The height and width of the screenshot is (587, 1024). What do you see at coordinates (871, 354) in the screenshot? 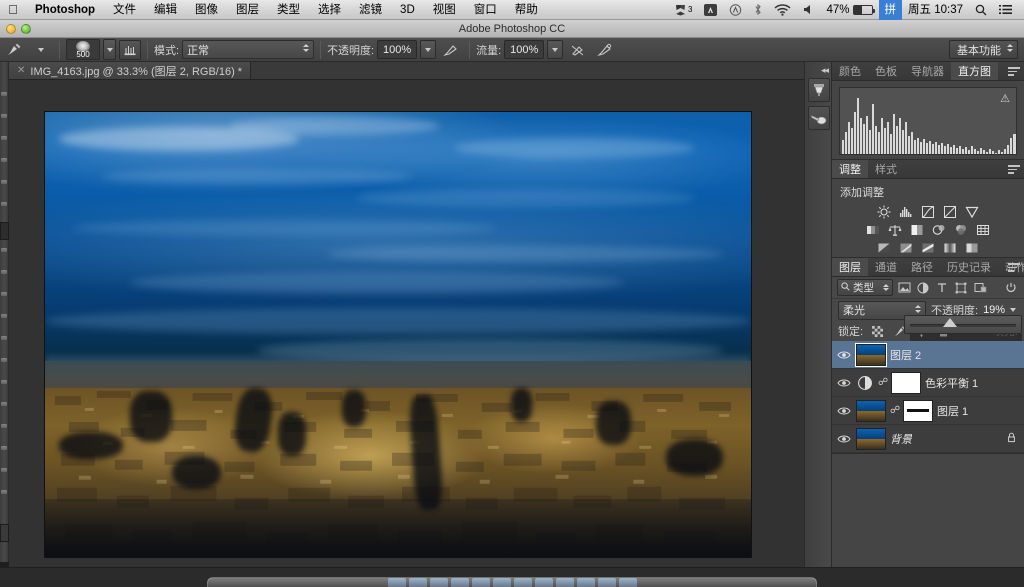
I see `layer-thumbnail` at bounding box center [871, 354].